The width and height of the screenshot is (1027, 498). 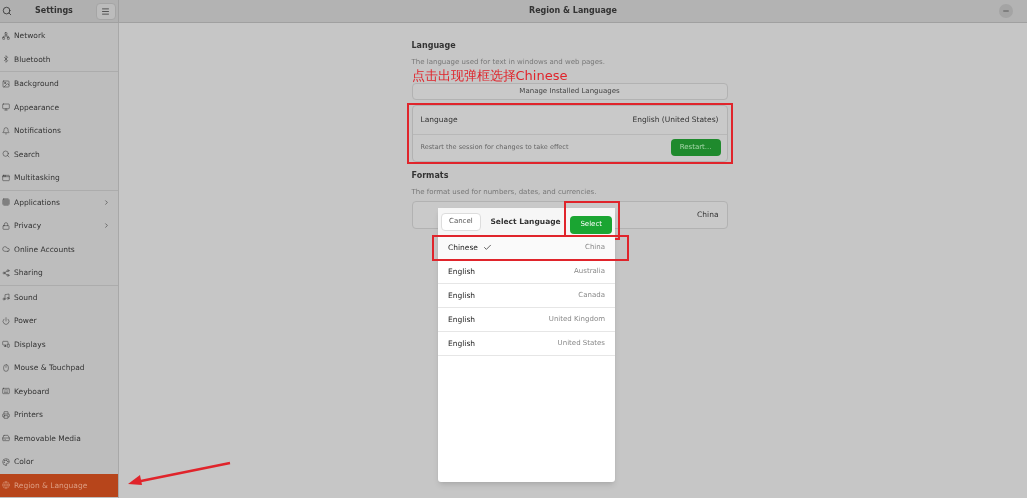 I want to click on share-icon, so click(x=6, y=272).